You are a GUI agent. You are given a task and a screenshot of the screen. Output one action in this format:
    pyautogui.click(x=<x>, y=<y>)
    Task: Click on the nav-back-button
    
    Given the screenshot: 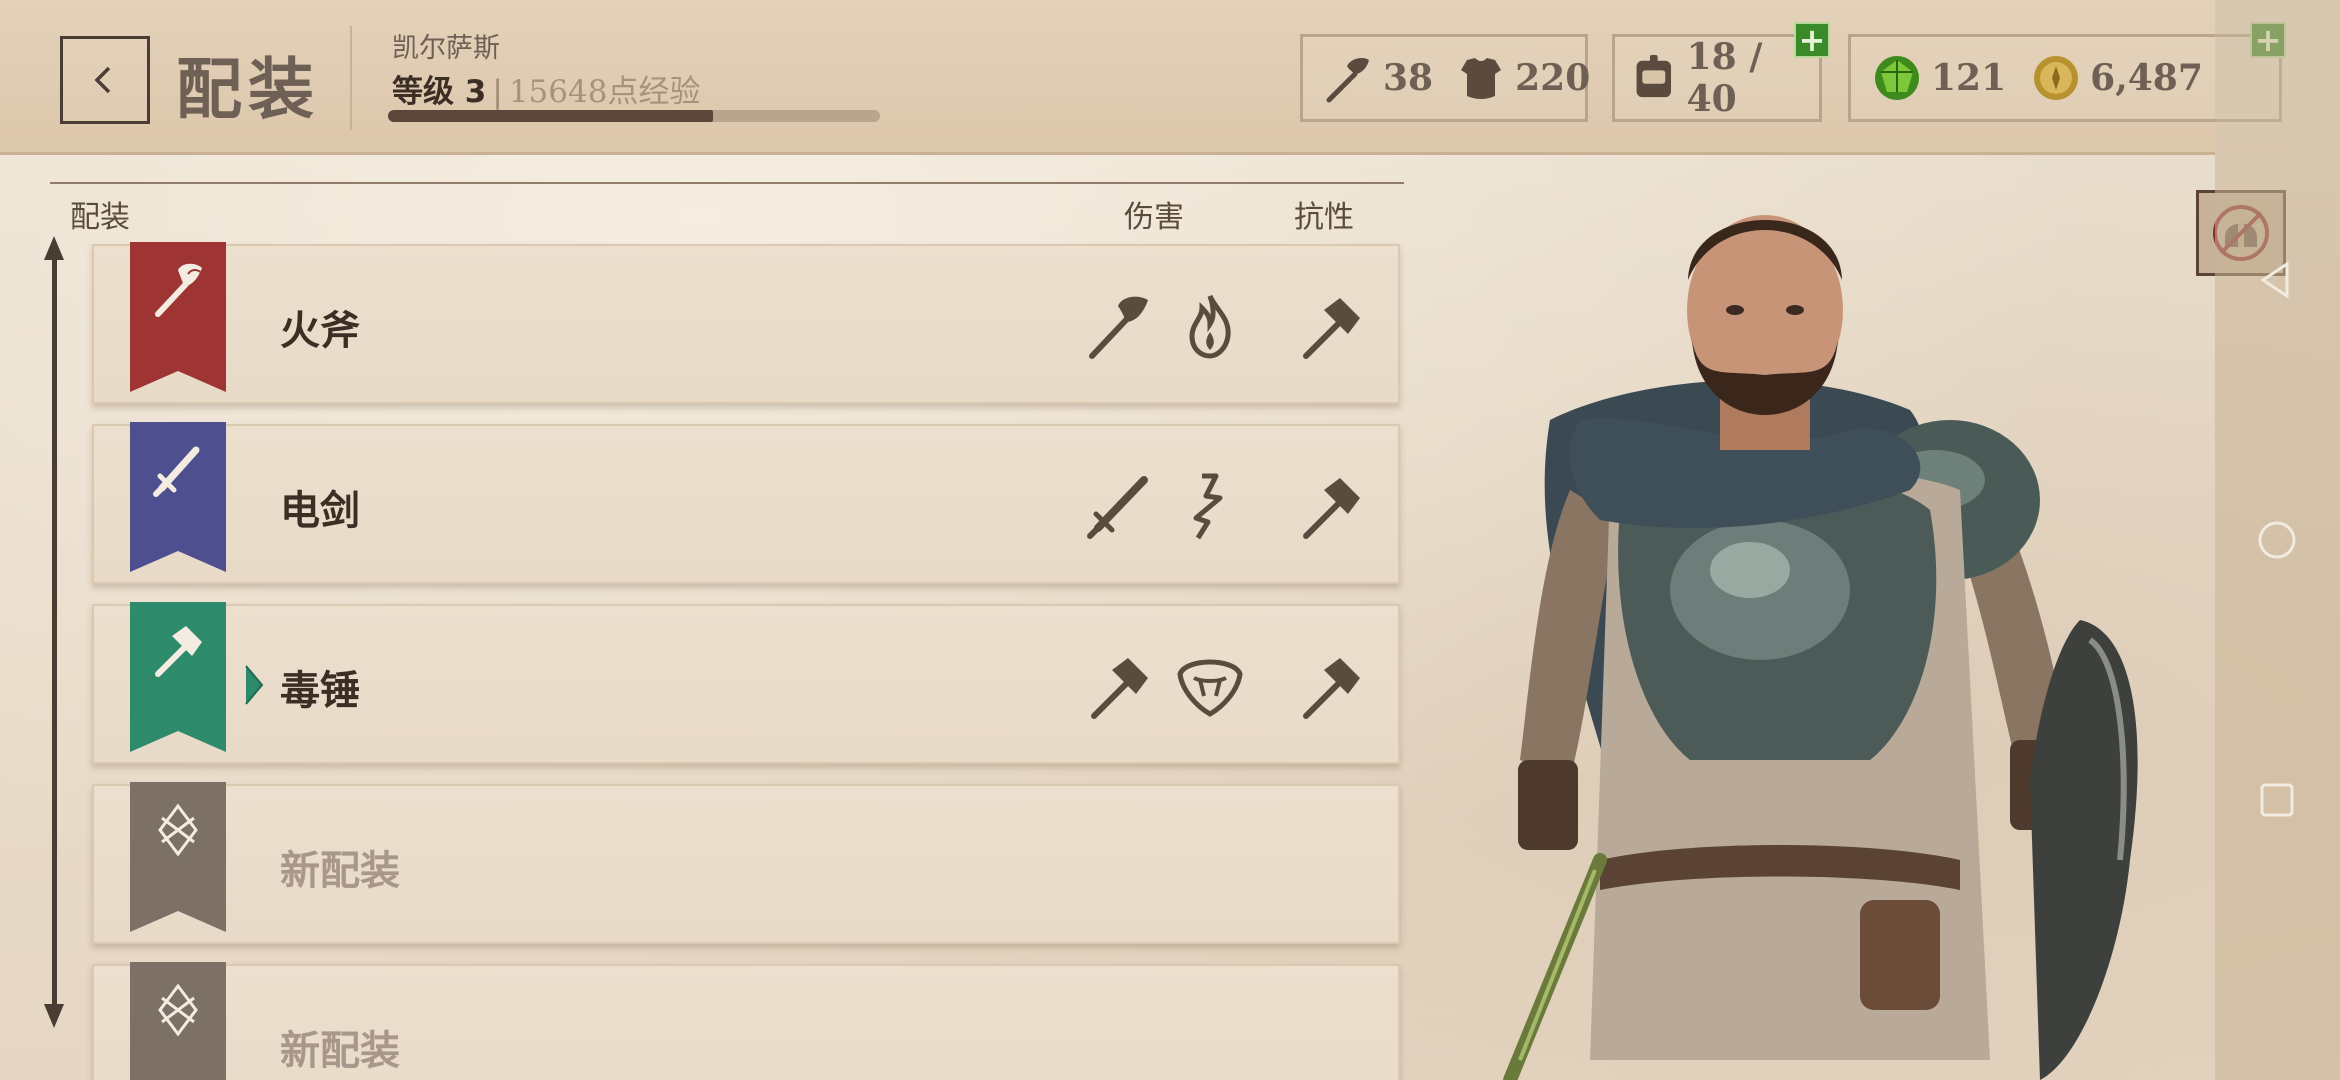 What is the action you would take?
    pyautogui.click(x=2277, y=280)
    